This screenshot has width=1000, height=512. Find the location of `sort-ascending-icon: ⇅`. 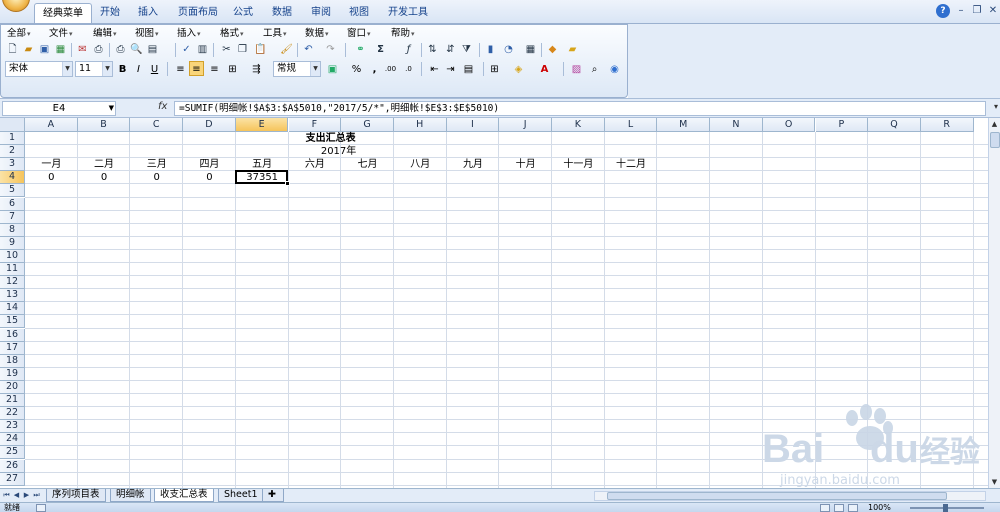

sort-ascending-icon: ⇅ is located at coordinates (432, 49).